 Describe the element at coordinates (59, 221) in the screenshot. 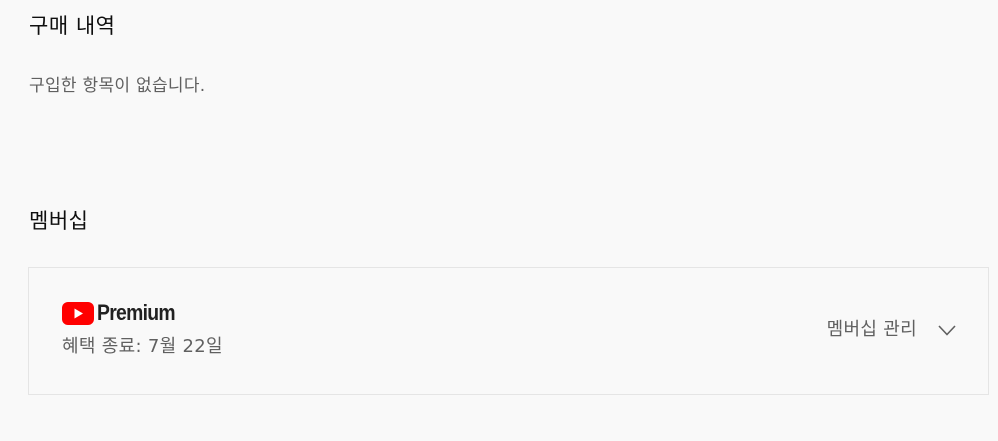

I see `membership-section-title: 멤버십` at that location.